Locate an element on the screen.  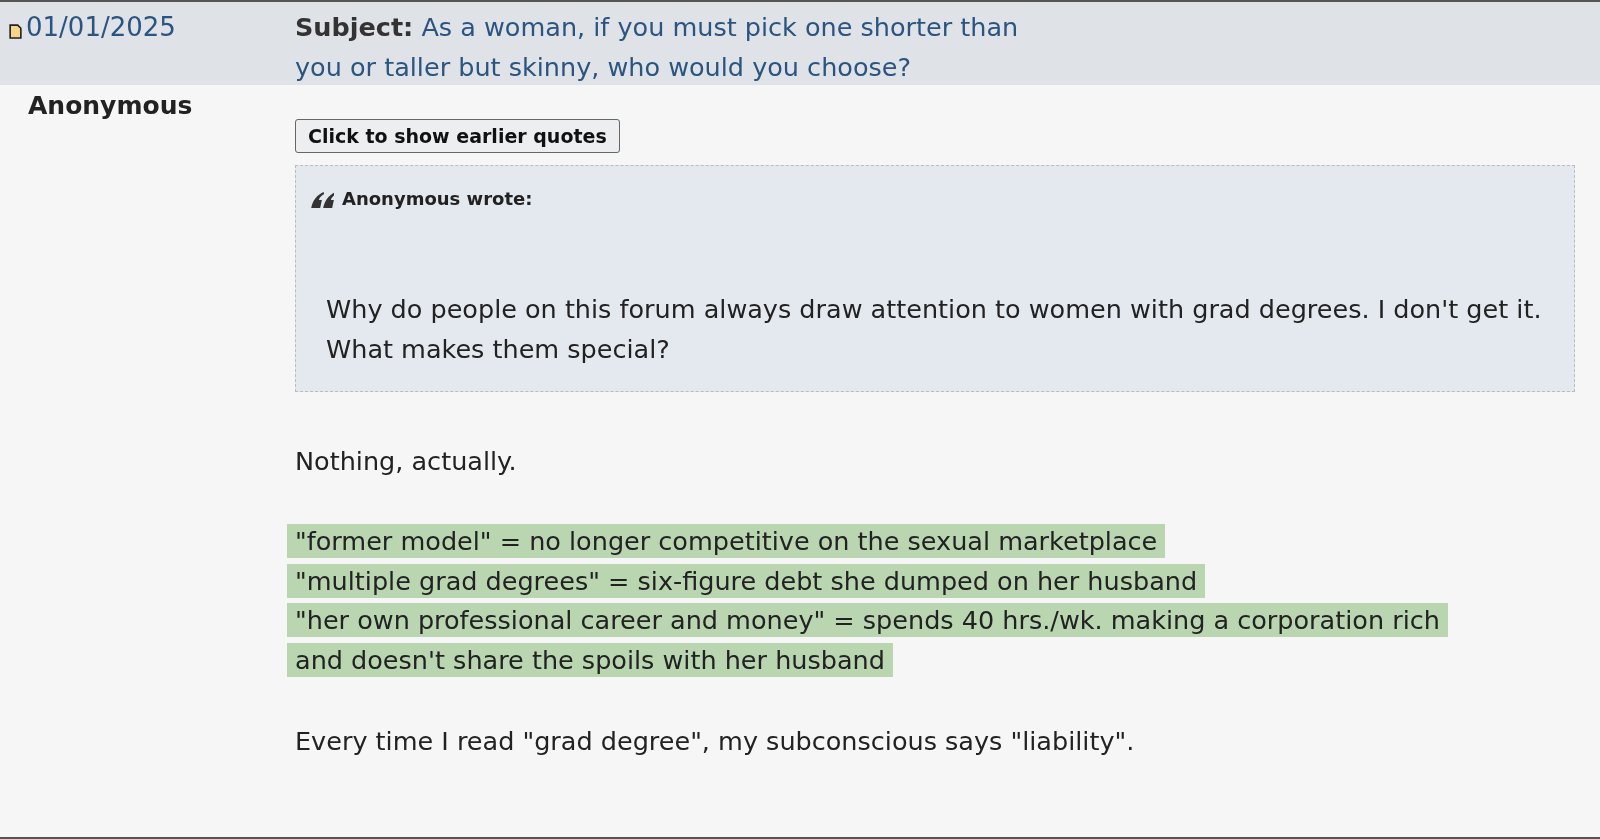
post-subject: Subject: As a woman, if you must pick one shorter than you or taller but skinny, who would you choose? is located at coordinates (657, 47).